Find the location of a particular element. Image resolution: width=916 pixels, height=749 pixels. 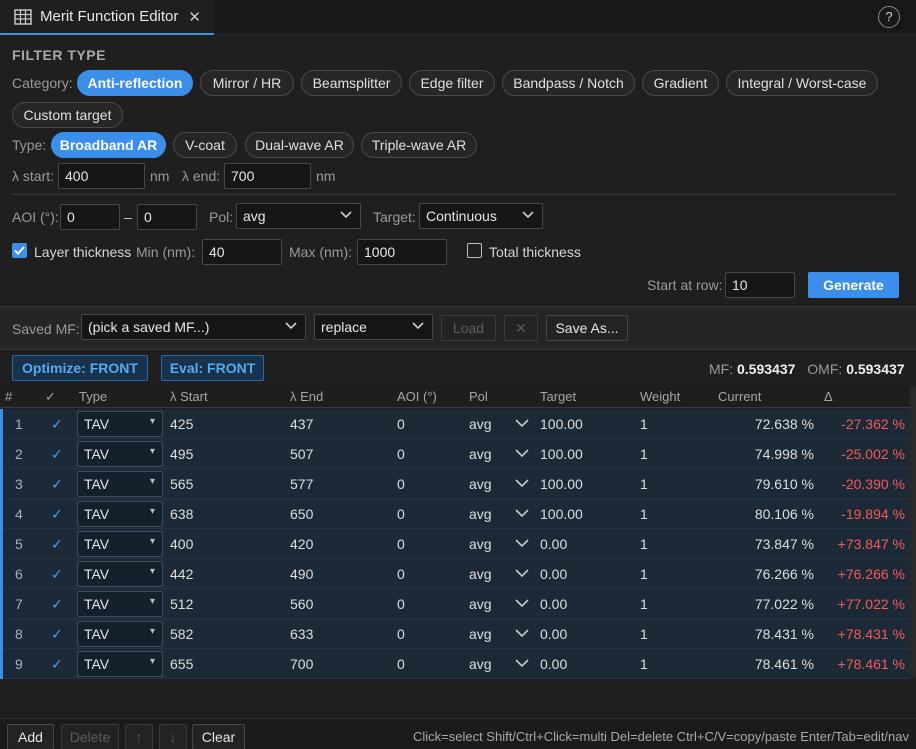

eval-front-button: Eval: FRONT is located at coordinates (212, 368).